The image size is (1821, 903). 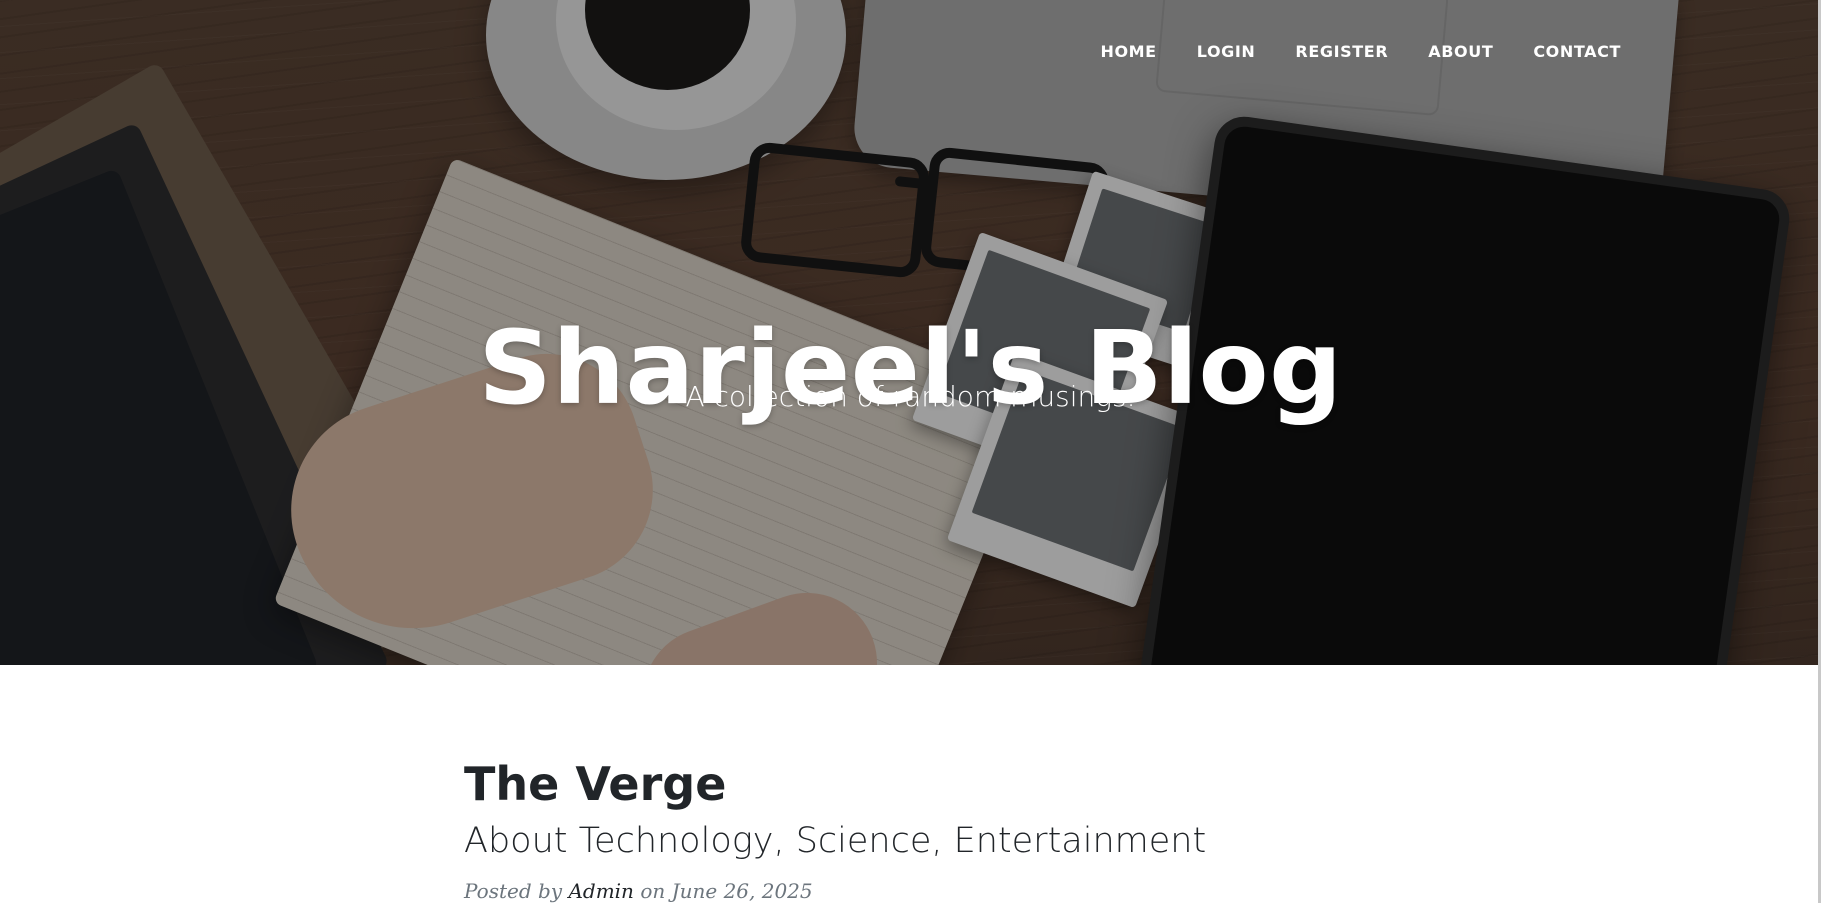 I want to click on main-nav: HOME LOGIN REGISTER ABOUT CONTACT, so click(x=1360, y=51).